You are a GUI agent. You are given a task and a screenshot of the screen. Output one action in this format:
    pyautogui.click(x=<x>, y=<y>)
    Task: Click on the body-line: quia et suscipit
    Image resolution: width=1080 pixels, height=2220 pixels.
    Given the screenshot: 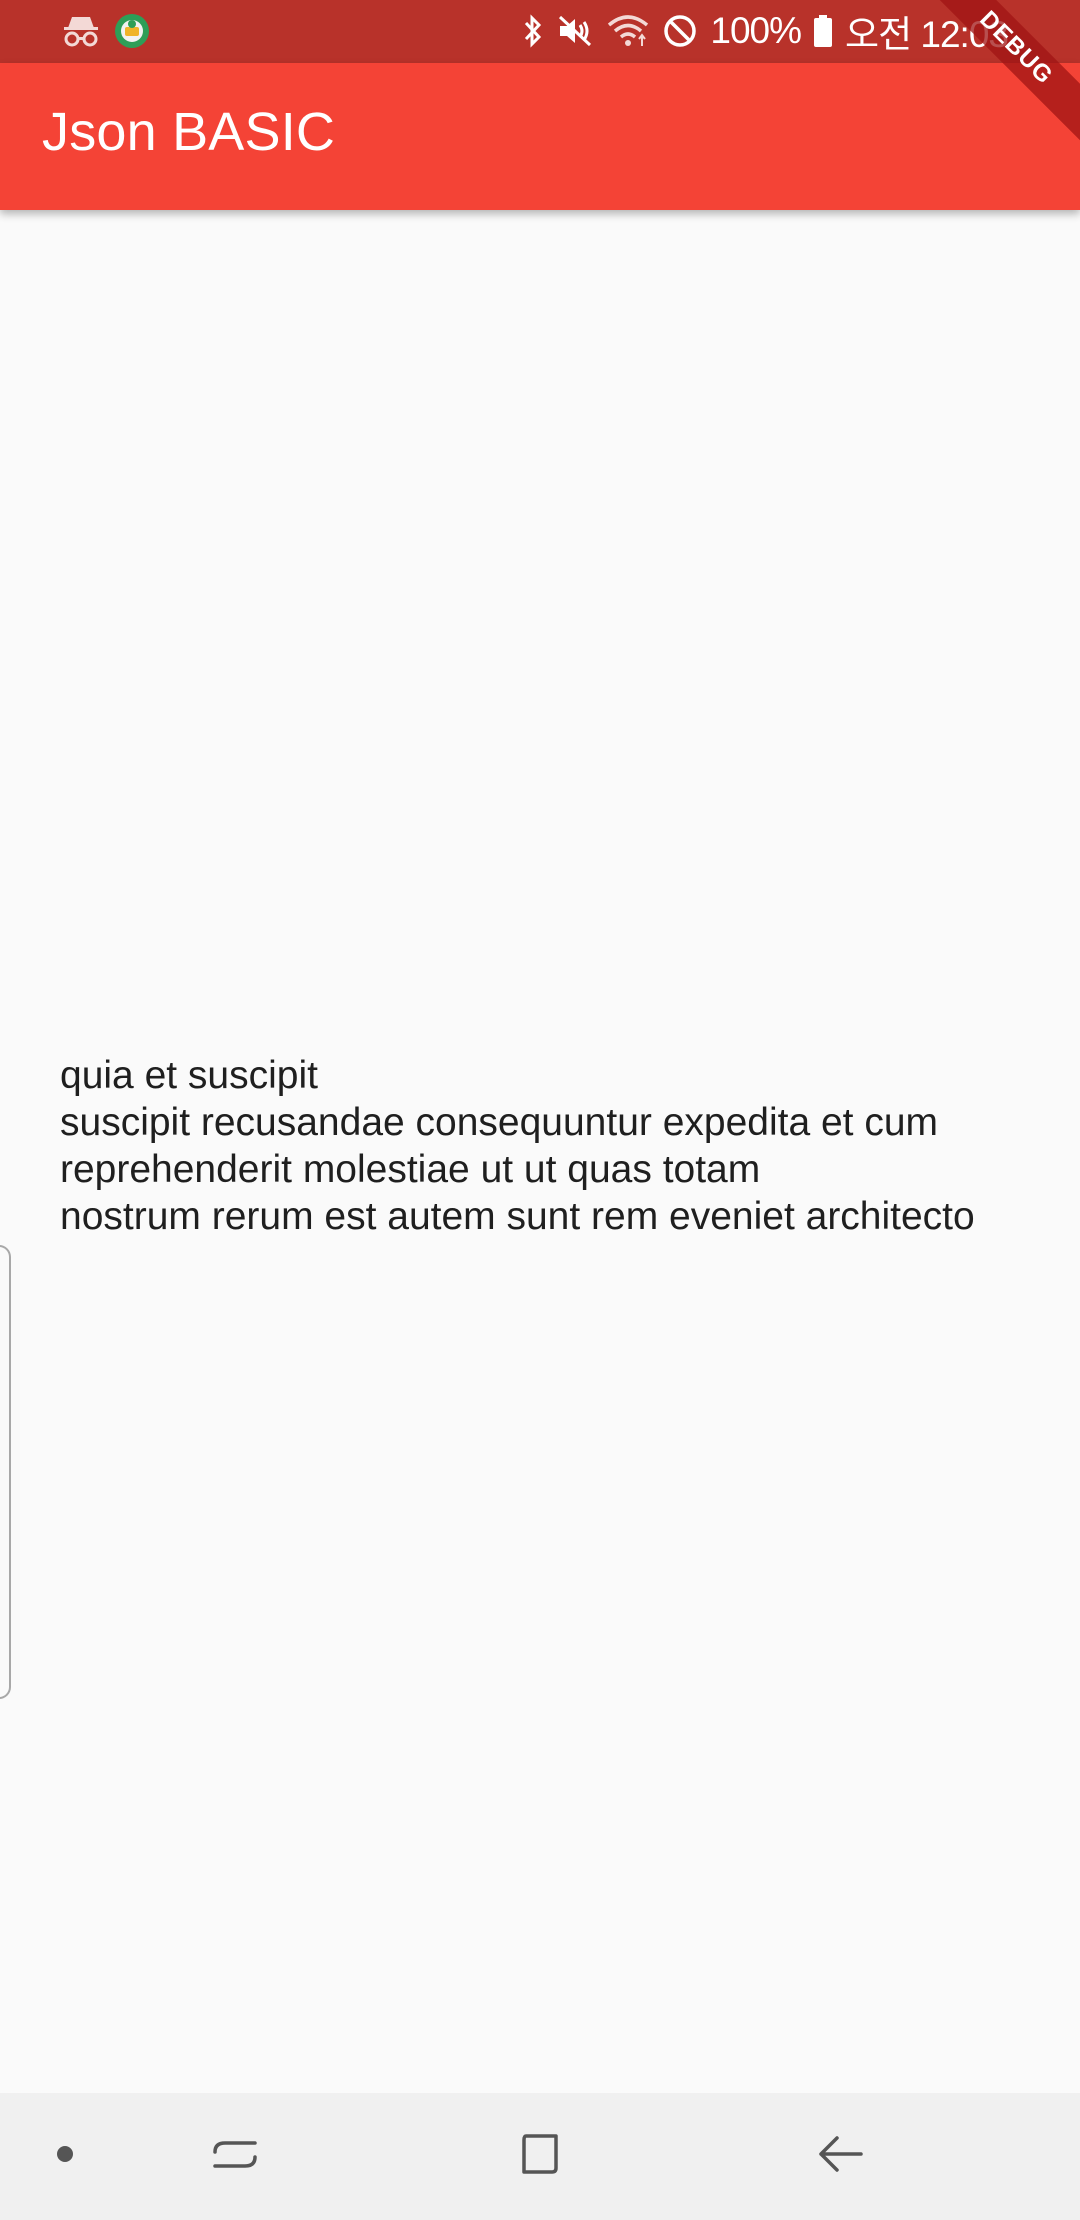 What is the action you would take?
    pyautogui.click(x=189, y=1075)
    